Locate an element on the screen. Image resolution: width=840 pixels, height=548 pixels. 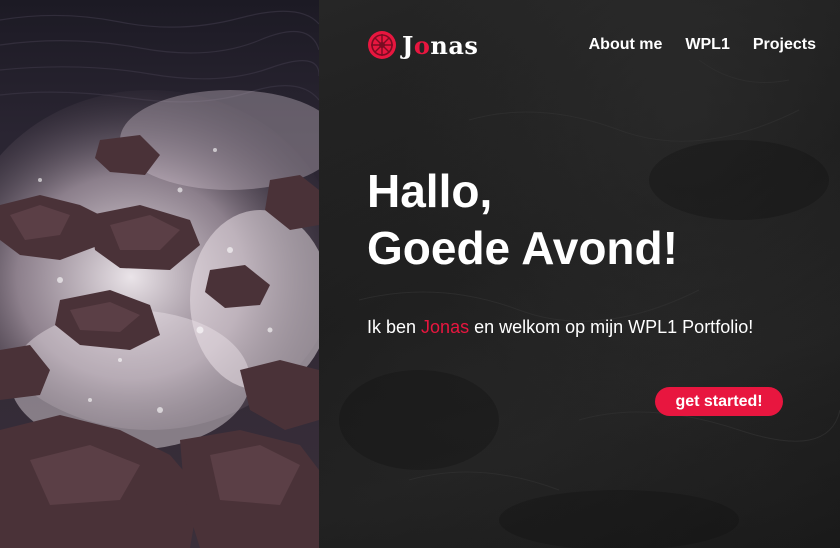
brand-logo: Jo nas is located at coordinates (422, 45).